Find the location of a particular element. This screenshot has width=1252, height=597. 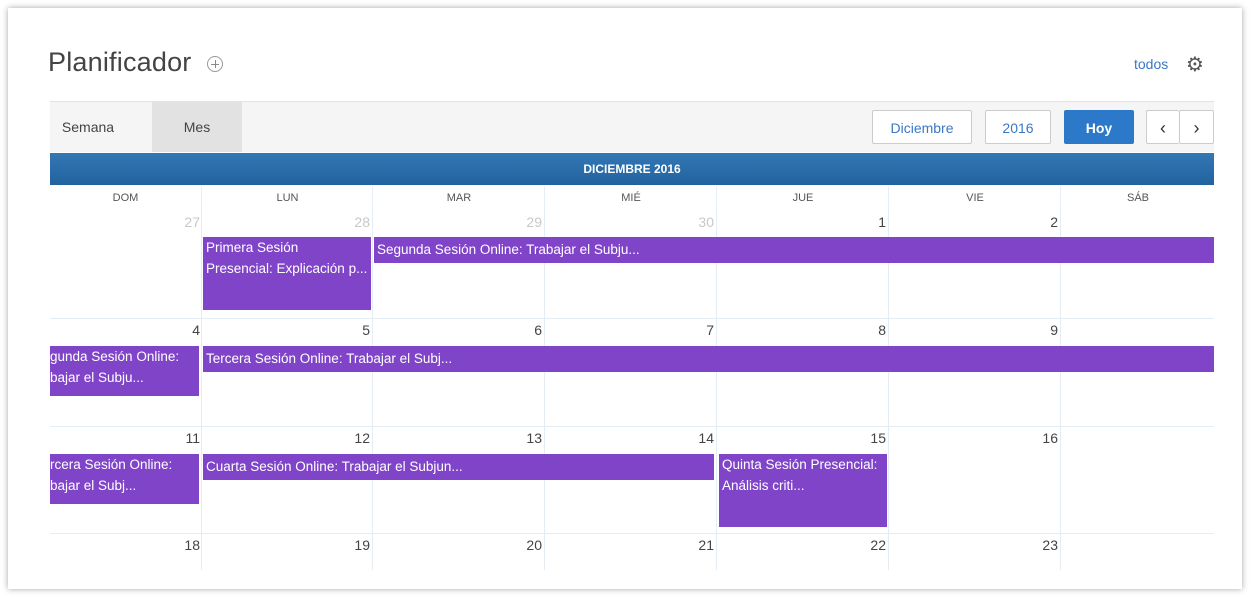

date-cell-number: 28 is located at coordinates (350, 222).